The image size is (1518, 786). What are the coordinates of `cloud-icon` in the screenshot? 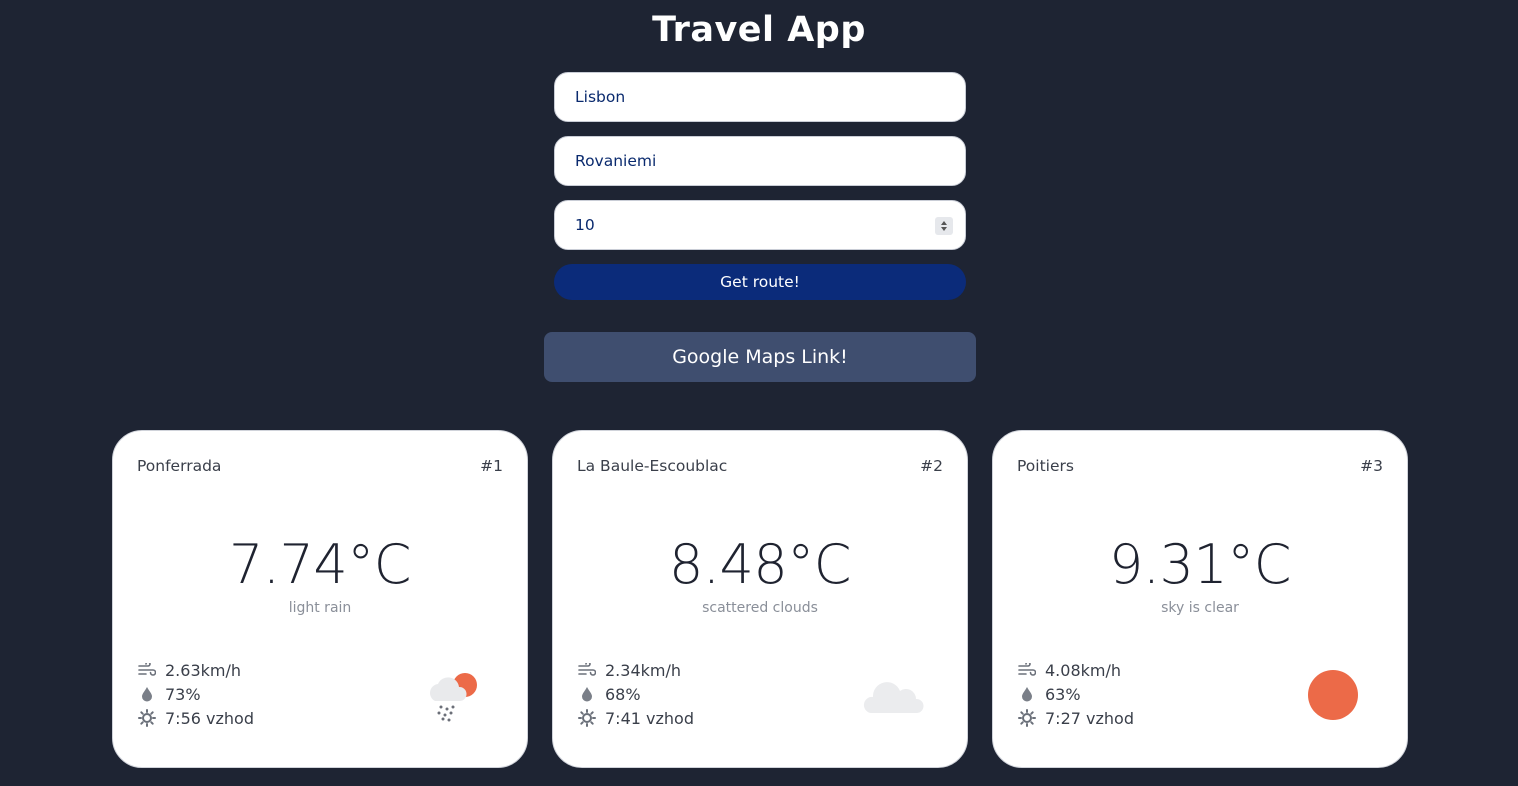 It's located at (893, 697).